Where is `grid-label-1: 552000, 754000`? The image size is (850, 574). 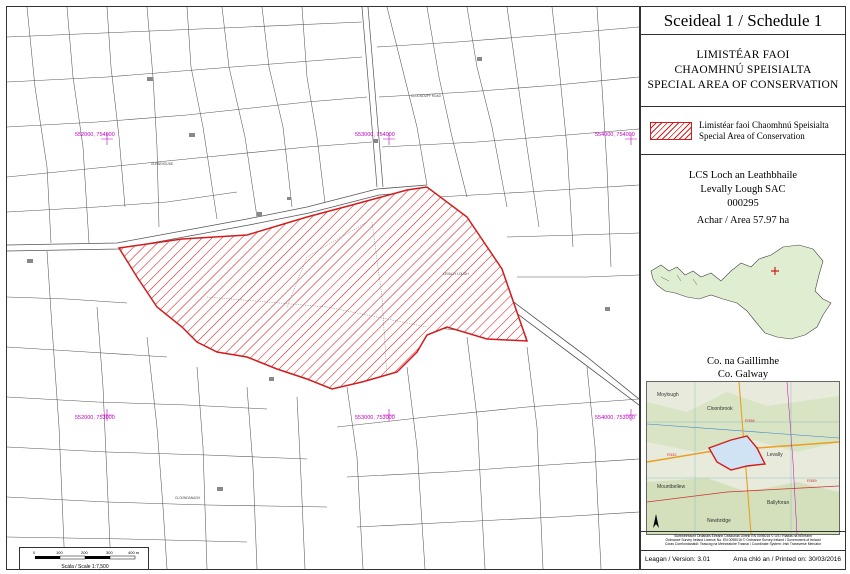
grid-label-1: 552000, 754000 is located at coordinates (95, 135).